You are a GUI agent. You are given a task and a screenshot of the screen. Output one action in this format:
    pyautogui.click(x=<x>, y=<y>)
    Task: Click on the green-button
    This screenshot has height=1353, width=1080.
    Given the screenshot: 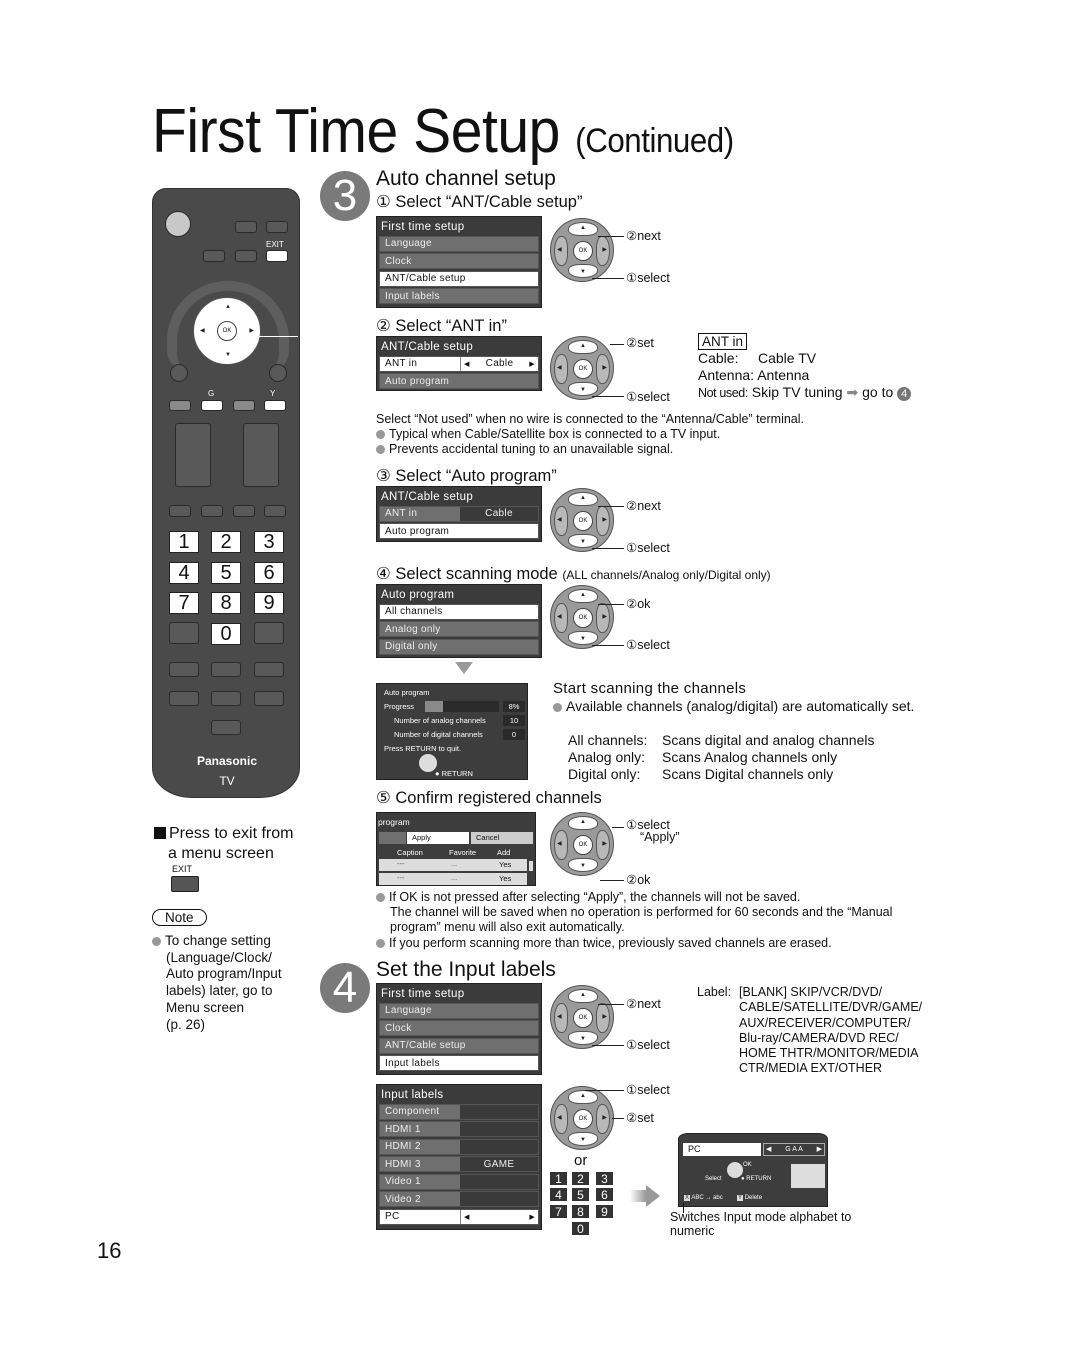 What is the action you would take?
    pyautogui.click(x=212, y=405)
    